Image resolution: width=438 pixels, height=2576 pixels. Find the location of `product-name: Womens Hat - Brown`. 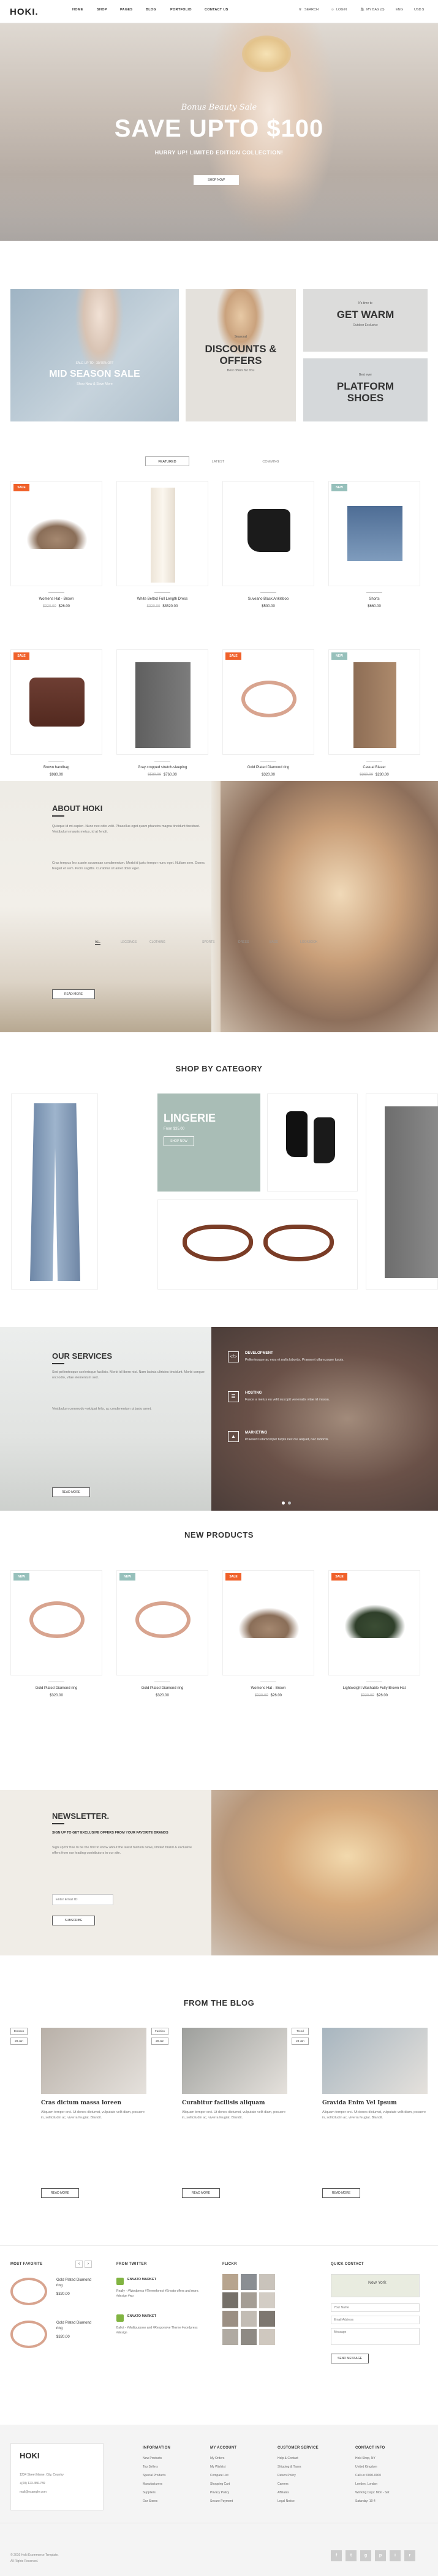

product-name: Womens Hat - Brown is located at coordinates (56, 599).